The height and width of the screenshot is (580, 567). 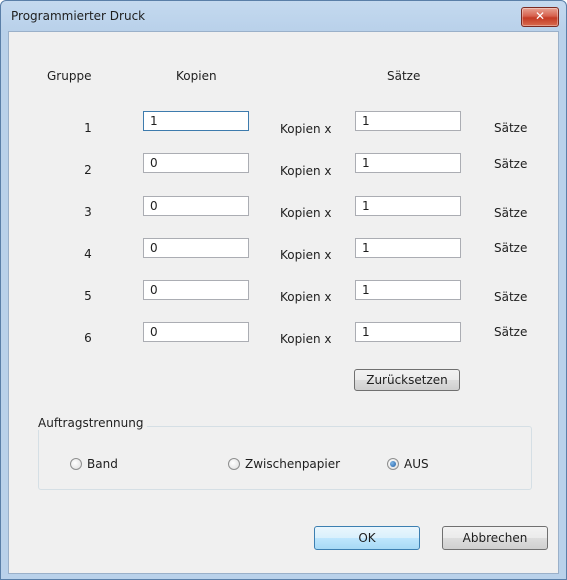 I want to click on close-button: ✕, so click(x=540, y=17).